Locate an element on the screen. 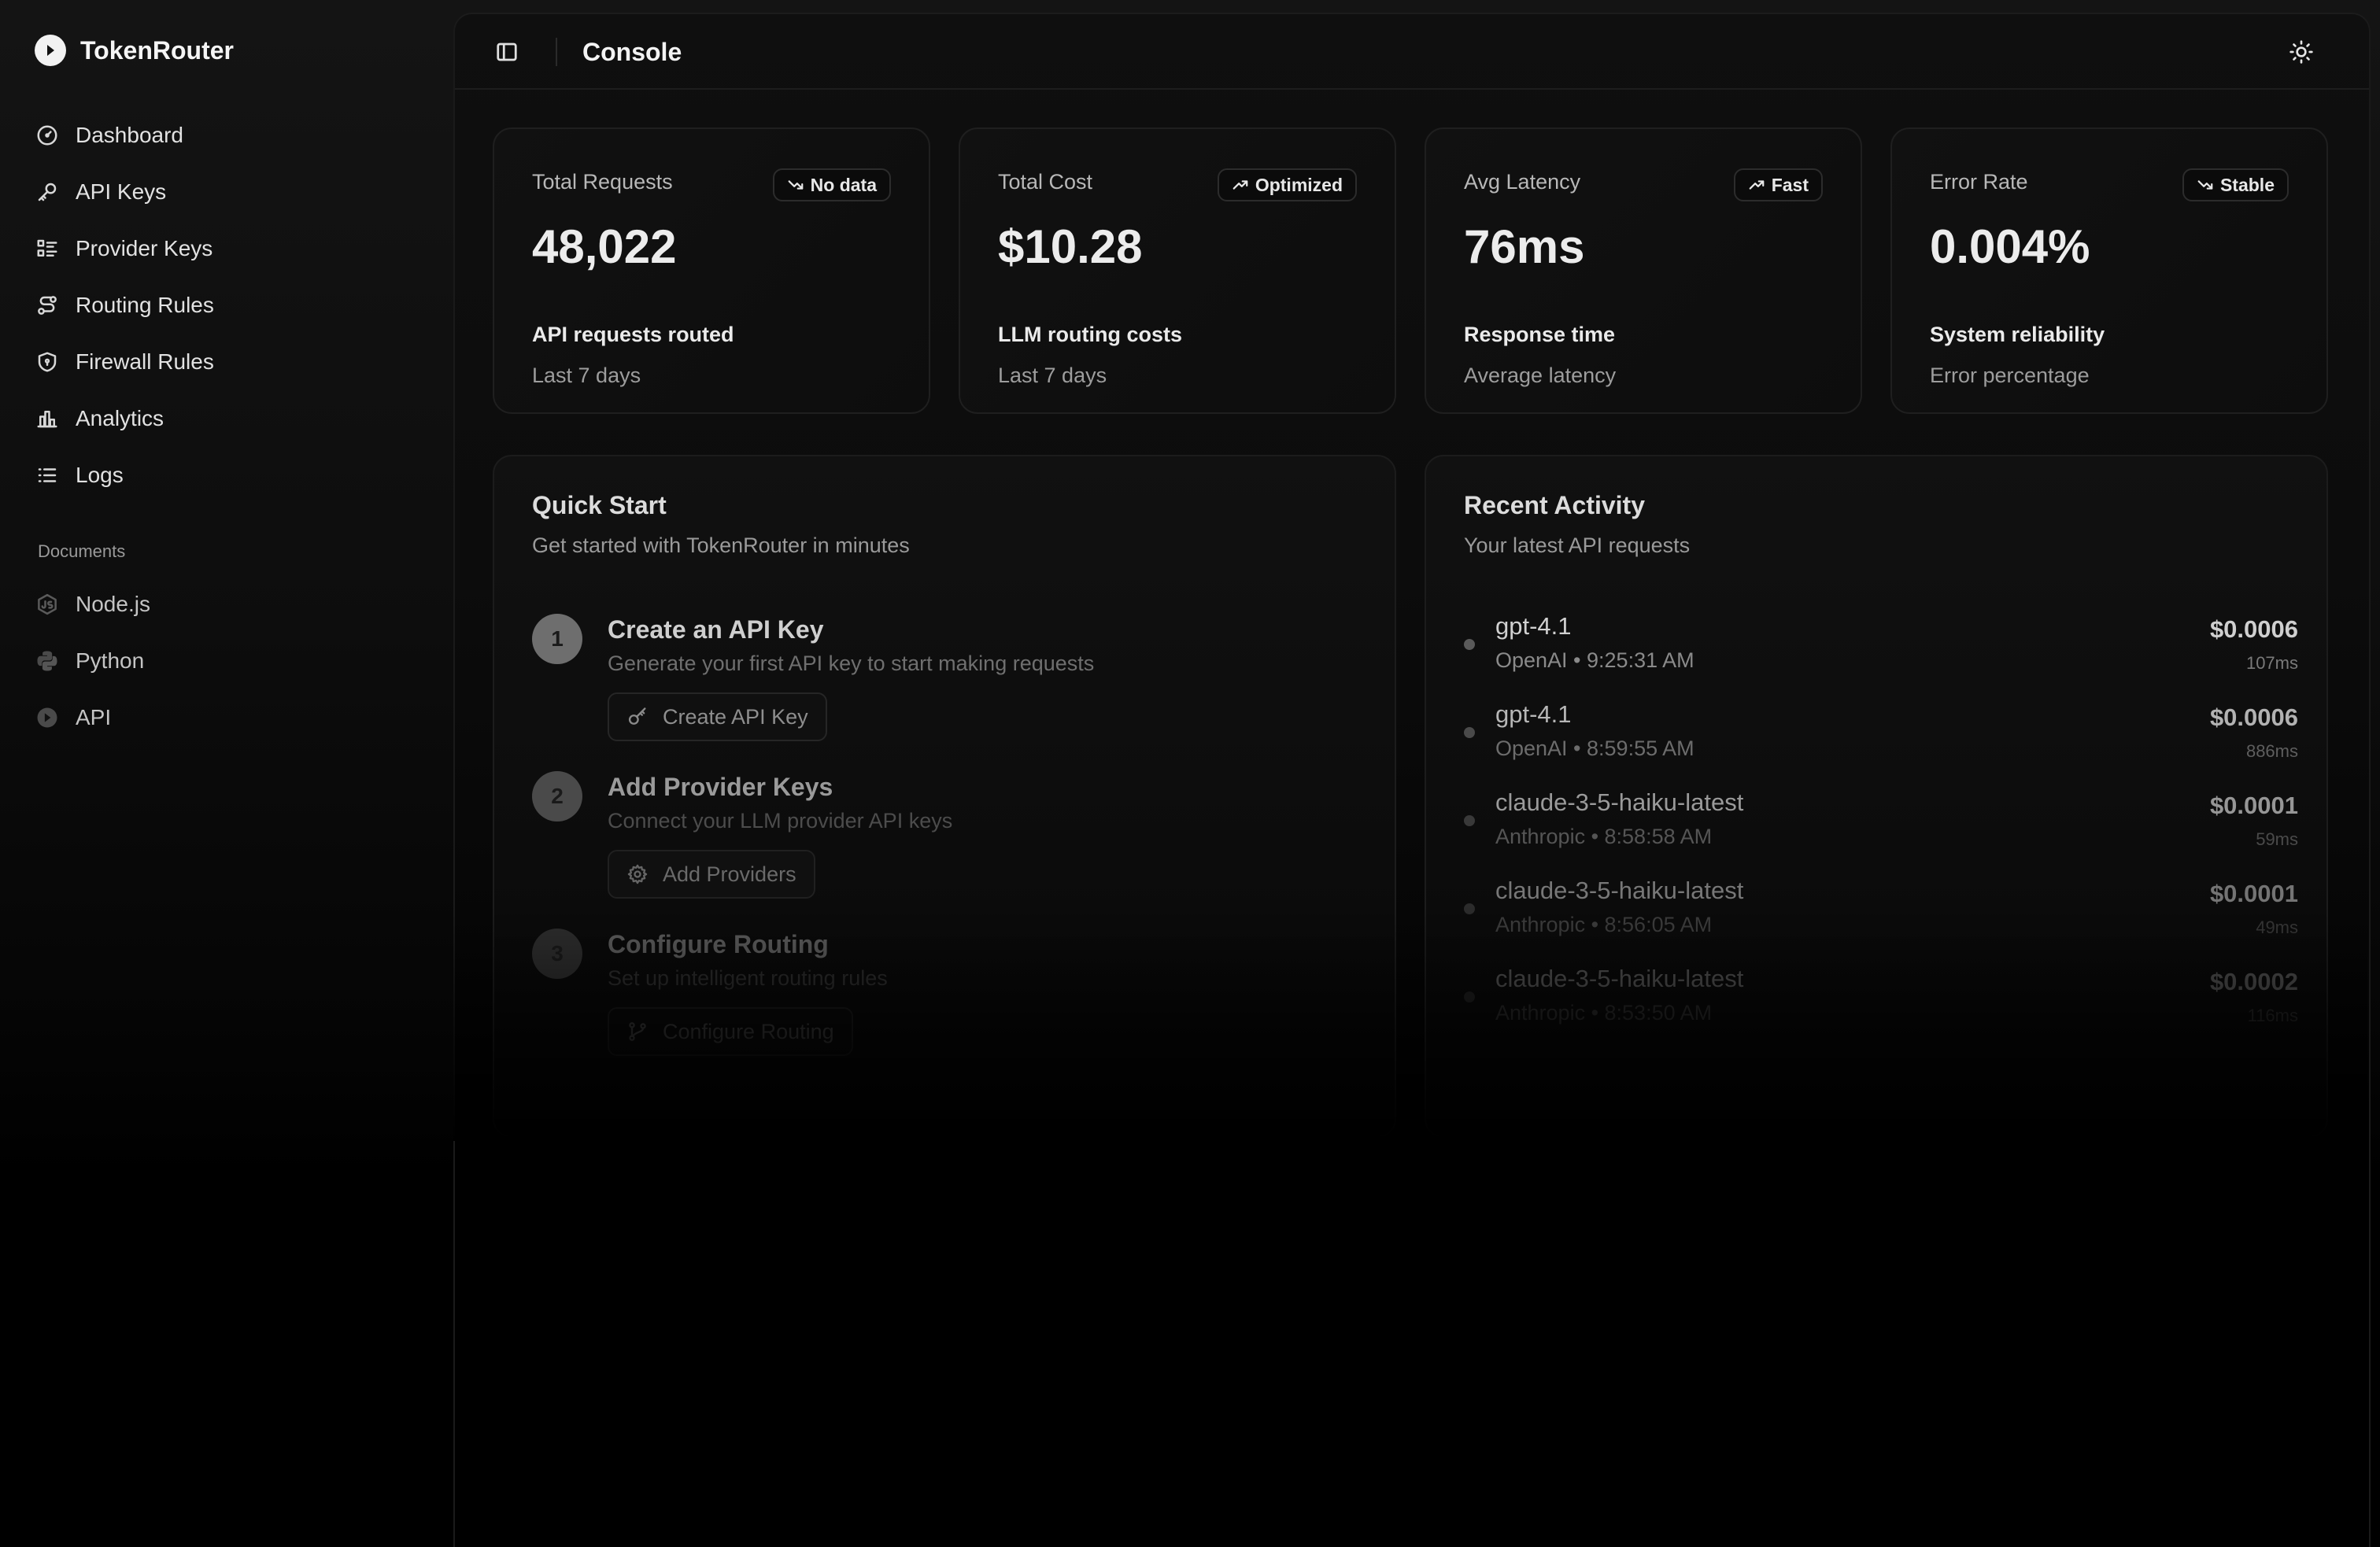 Image resolution: width=2380 pixels, height=1547 pixels. status-badge: Optimized is located at coordinates (1287, 184).